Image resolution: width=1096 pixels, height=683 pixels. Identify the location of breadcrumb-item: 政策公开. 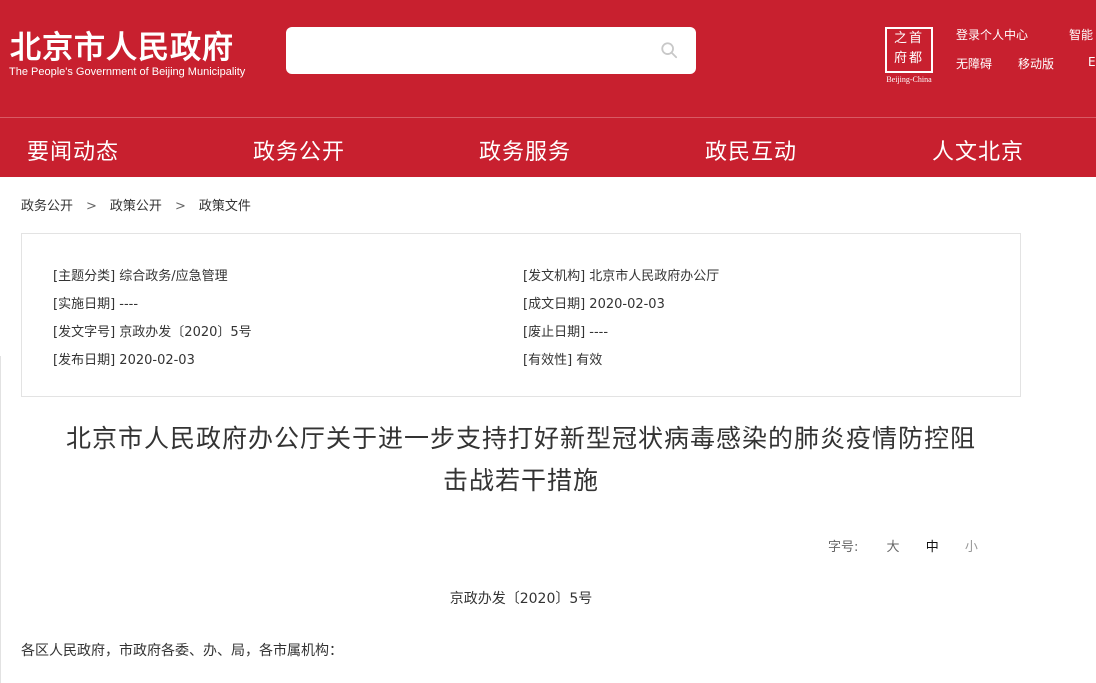
(136, 204).